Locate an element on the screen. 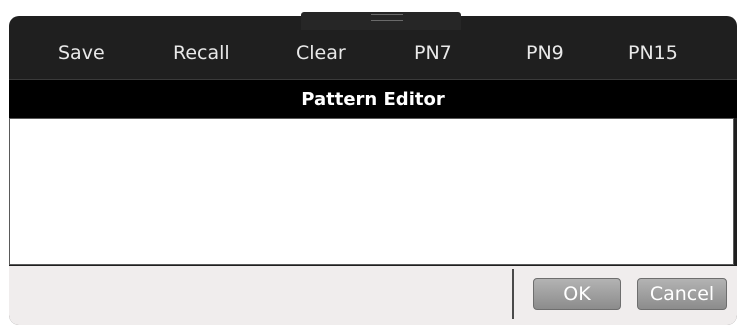 This screenshot has height=327, width=740. title-bar: Pattern Editor is located at coordinates (373, 98).